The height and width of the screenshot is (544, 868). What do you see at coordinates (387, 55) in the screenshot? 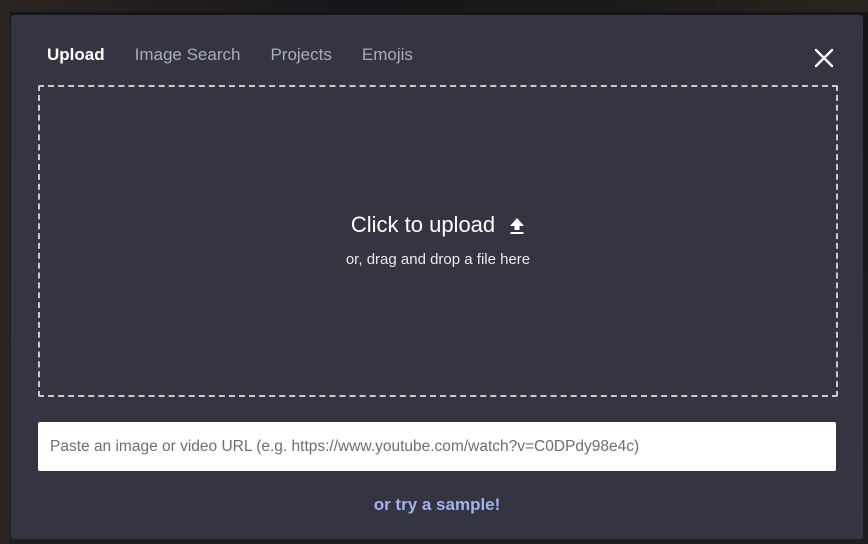
I see `tab-emojis: Emojis` at bounding box center [387, 55].